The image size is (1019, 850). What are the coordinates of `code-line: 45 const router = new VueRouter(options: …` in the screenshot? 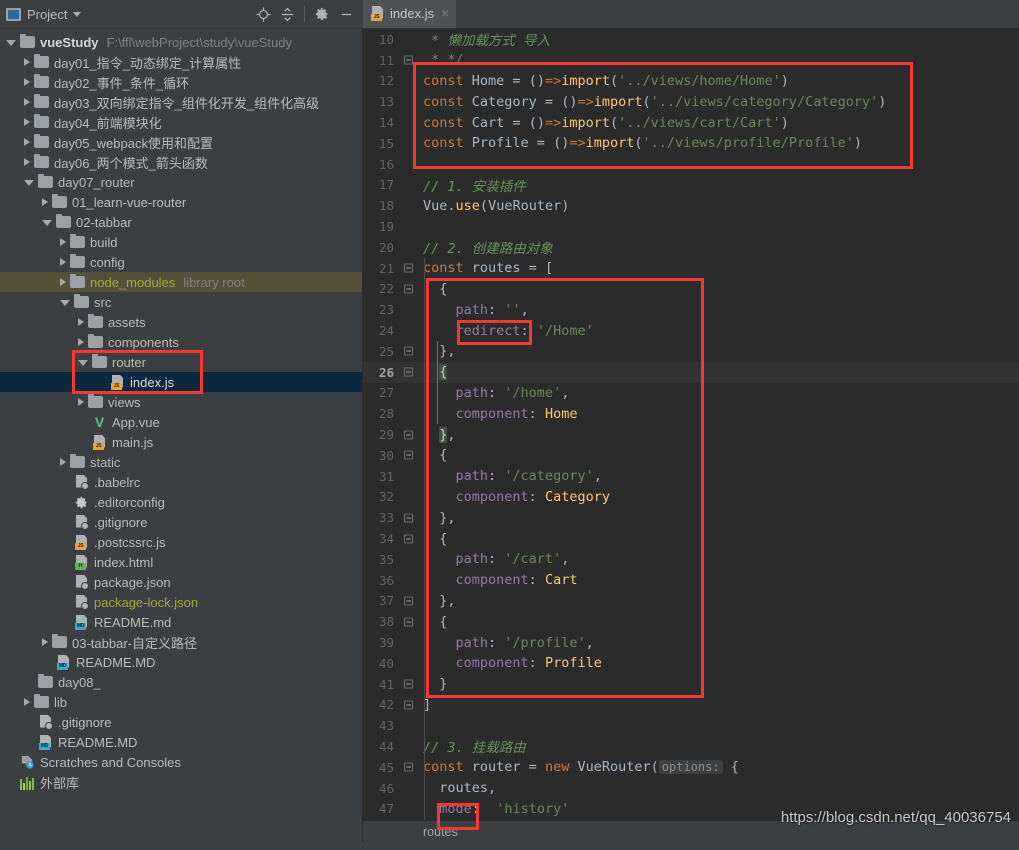 It's located at (691, 767).